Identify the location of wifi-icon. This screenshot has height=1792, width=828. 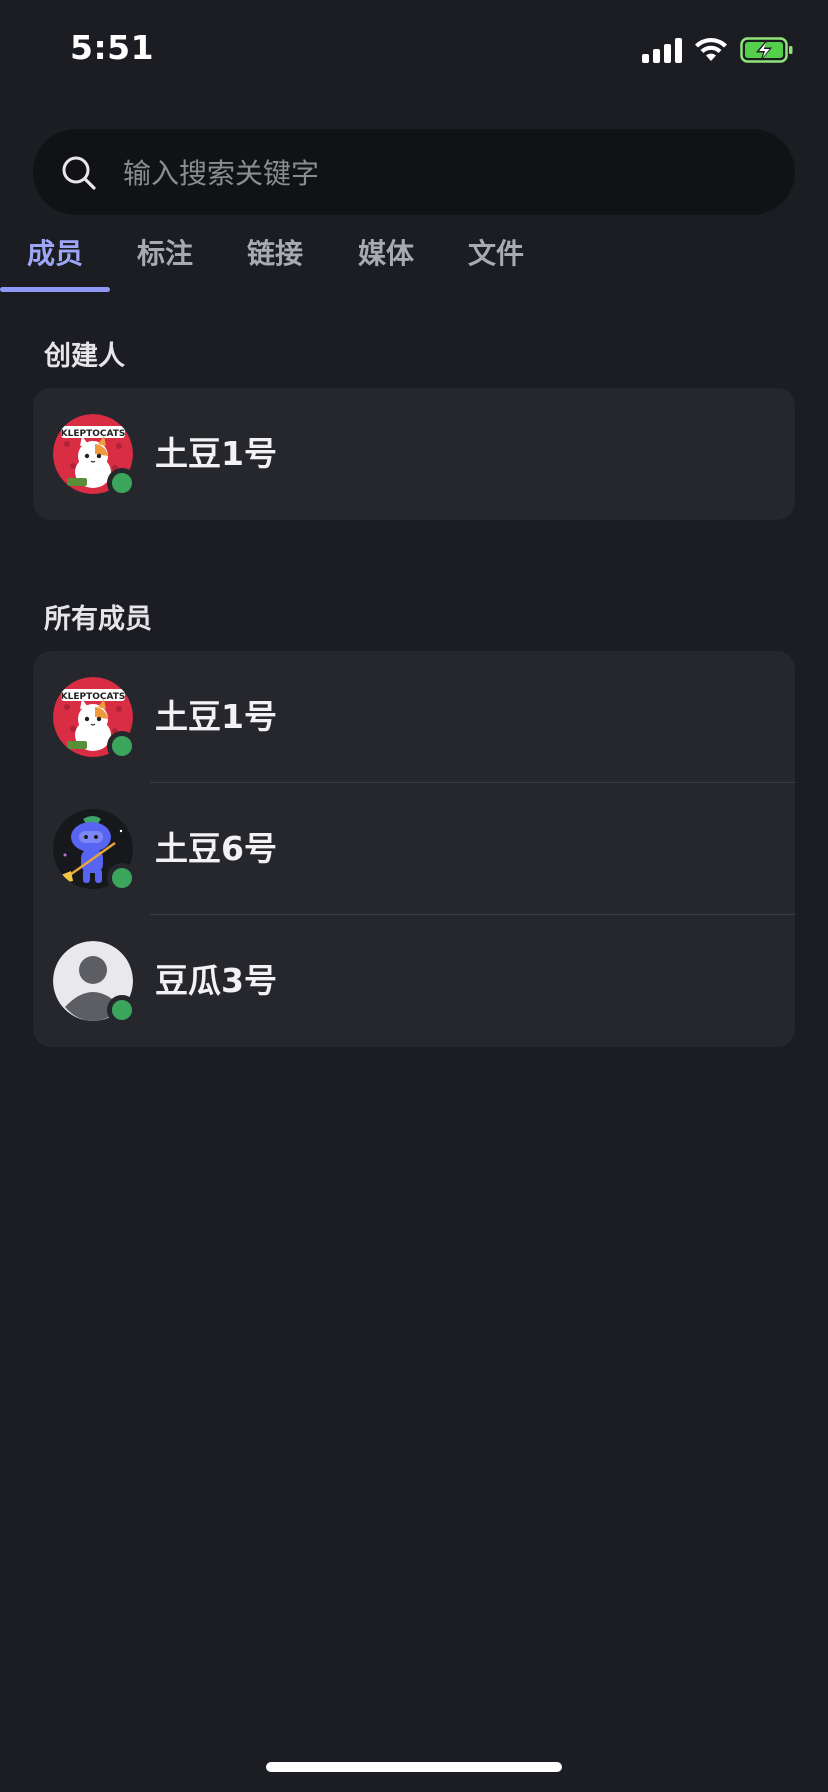
(711, 49).